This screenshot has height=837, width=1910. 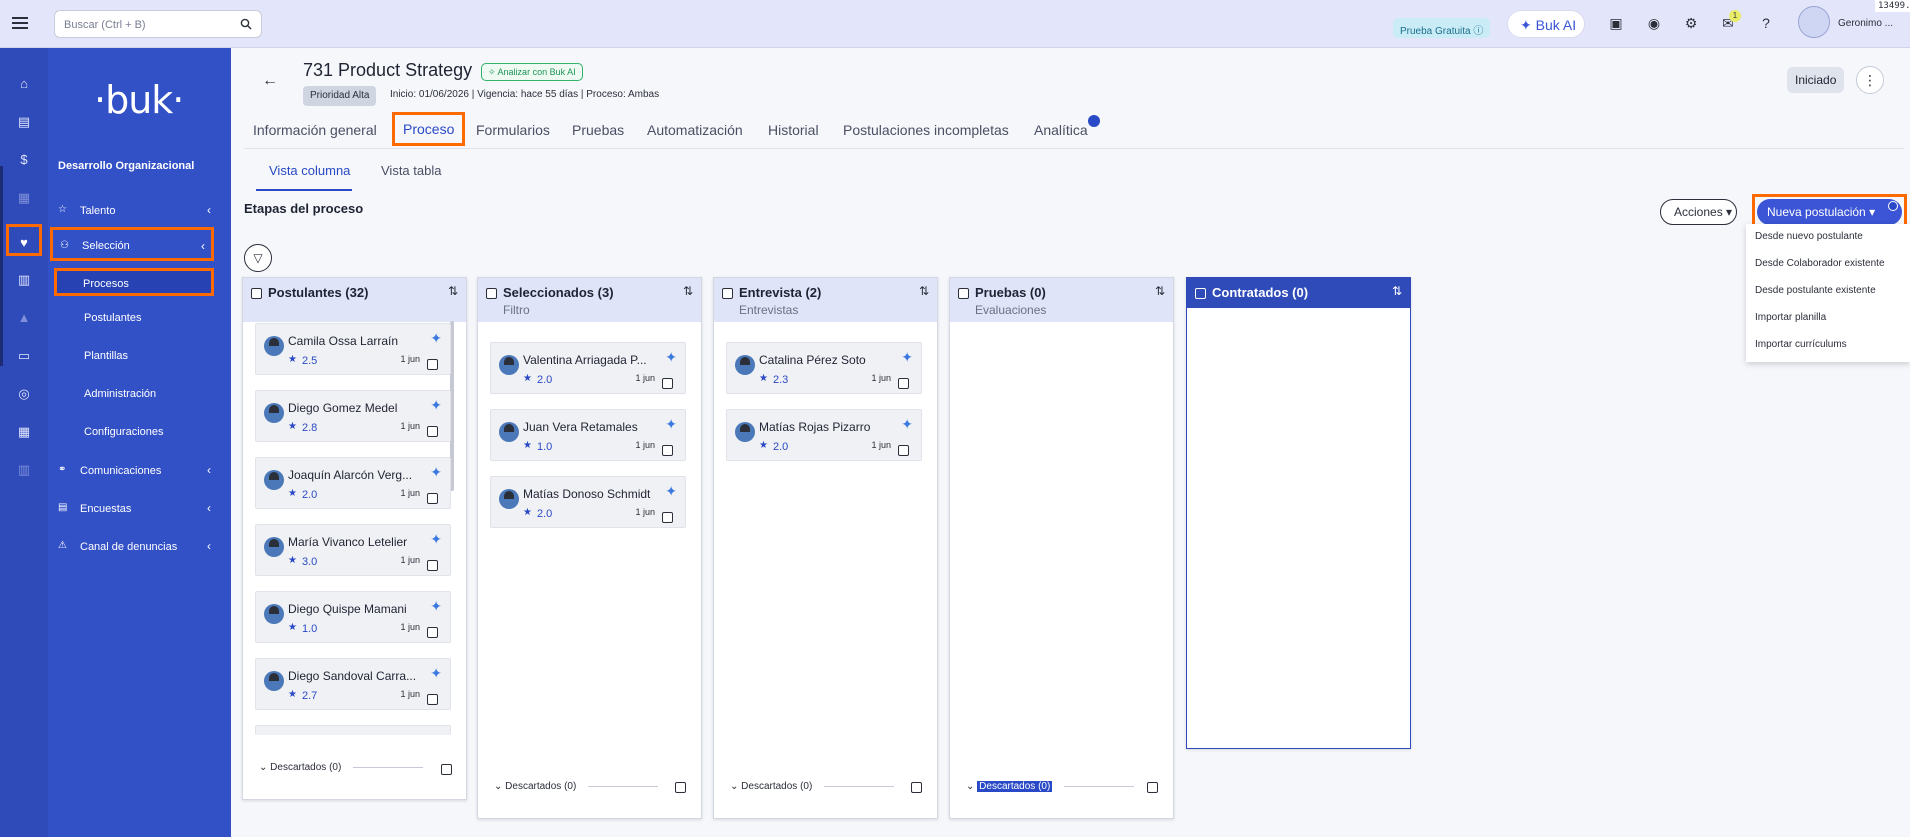 What do you see at coordinates (139, 547) in the screenshot?
I see `sidebar-item-canal-denuncias: ⚠ Canal de denuncias ‹` at bounding box center [139, 547].